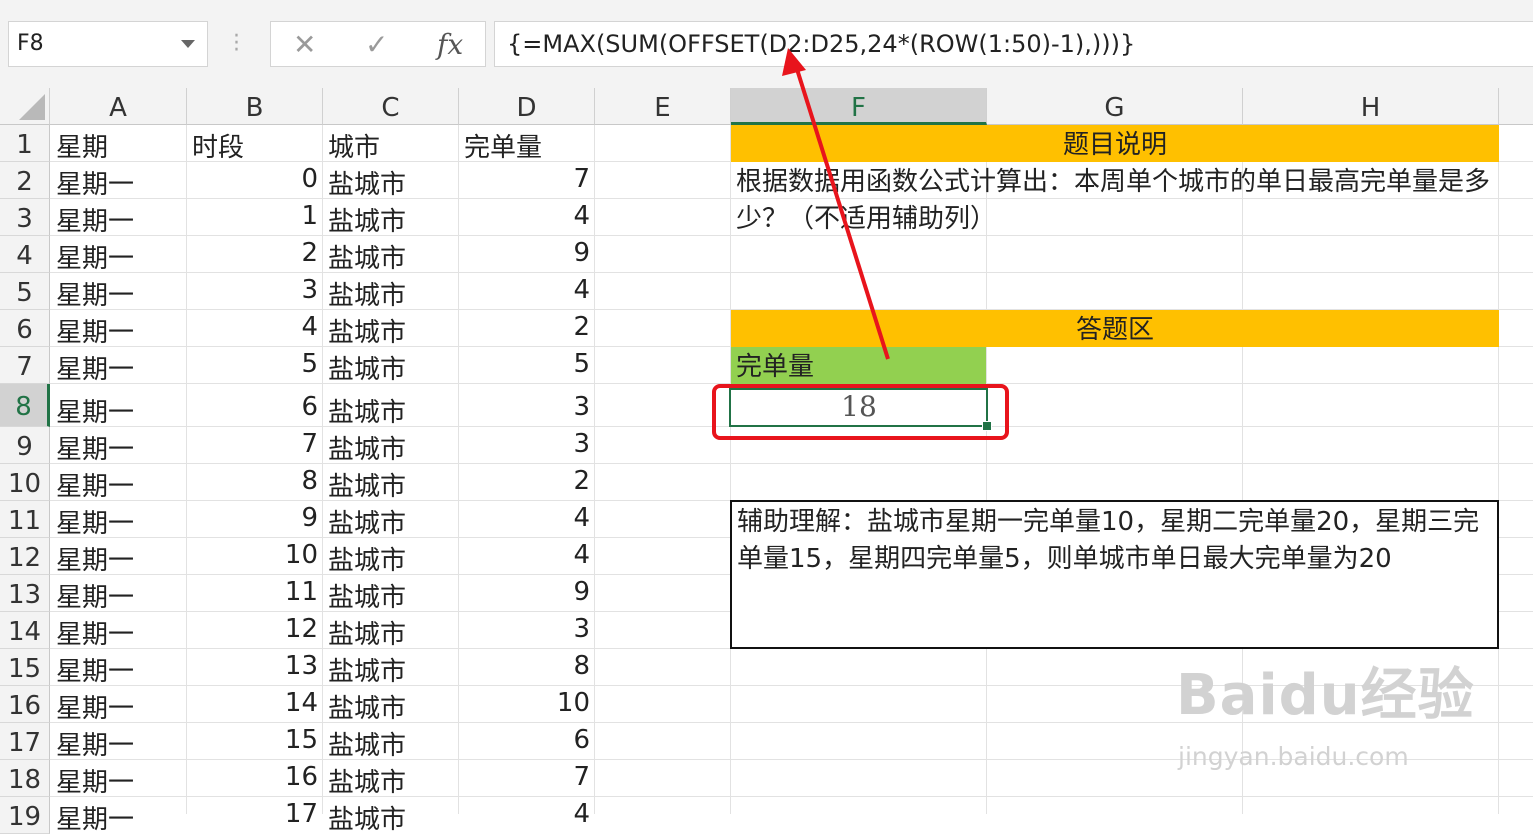 The height and width of the screenshot is (838, 1533). What do you see at coordinates (1293, 756) in the screenshot?
I see `watermark-url: jingyan.baidu.com` at bounding box center [1293, 756].